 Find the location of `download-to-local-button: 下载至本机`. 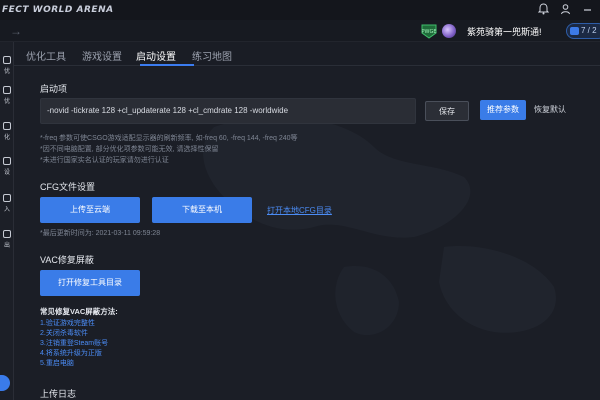

download-to-local-button: 下载至本机 is located at coordinates (202, 210).